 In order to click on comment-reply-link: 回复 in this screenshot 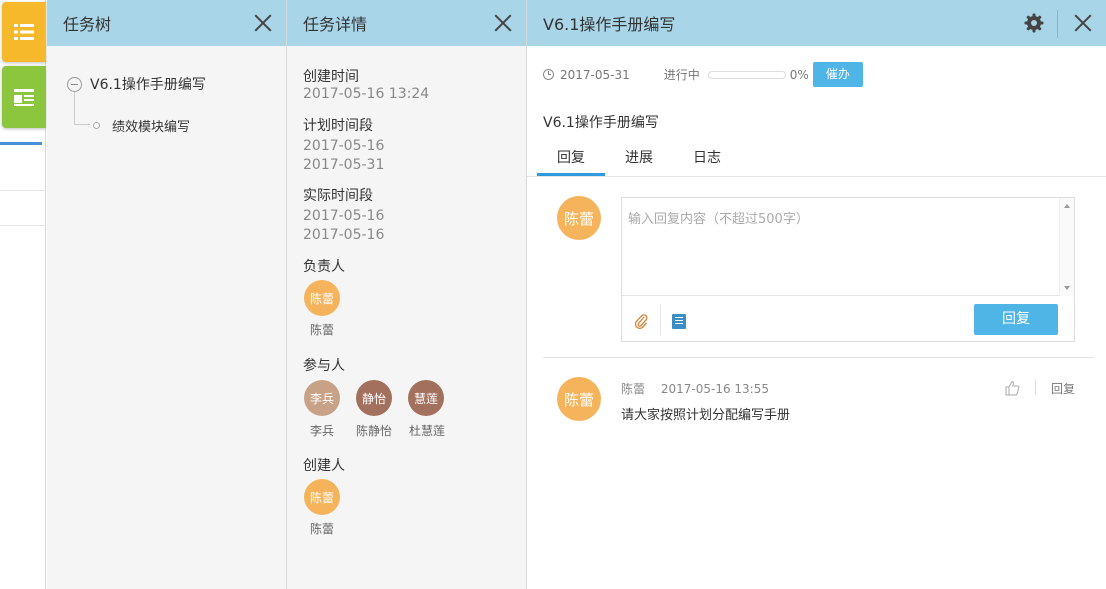, I will do `click(1063, 388)`.